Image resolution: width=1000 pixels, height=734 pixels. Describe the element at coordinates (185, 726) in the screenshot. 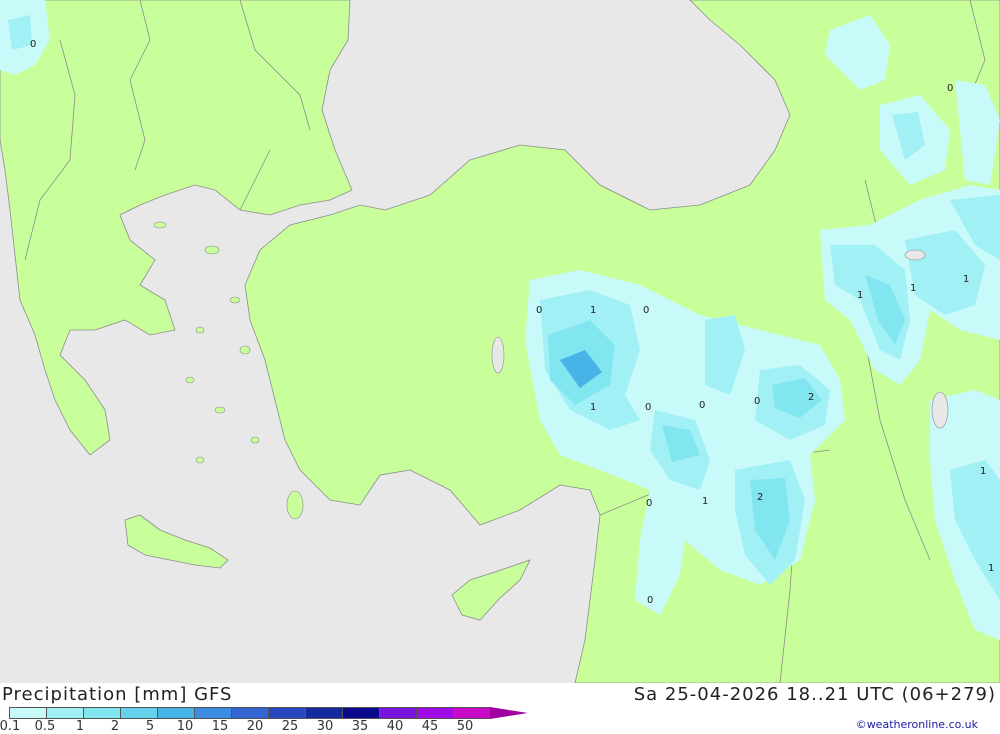

I see `legend-label: 10` at that location.